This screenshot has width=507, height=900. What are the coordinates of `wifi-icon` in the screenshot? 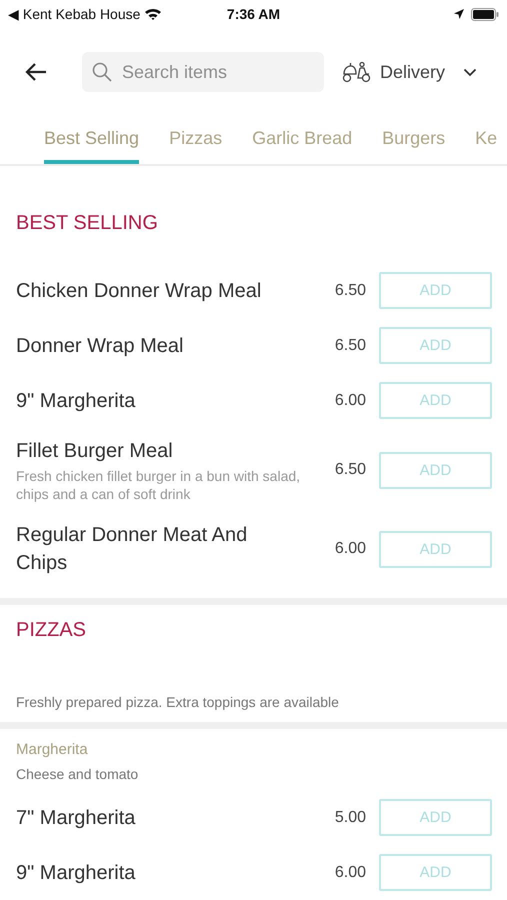 It's located at (153, 14).